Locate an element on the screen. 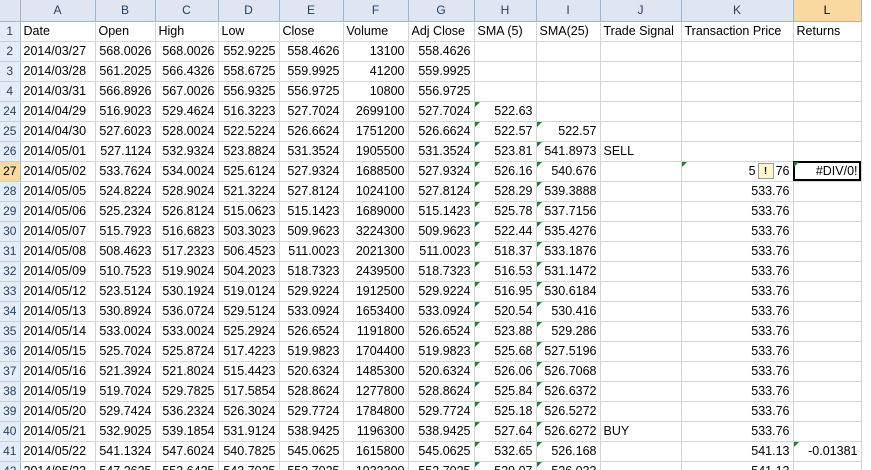 This screenshot has width=871, height=470. cell: 529.9224 is located at coordinates (441, 291).